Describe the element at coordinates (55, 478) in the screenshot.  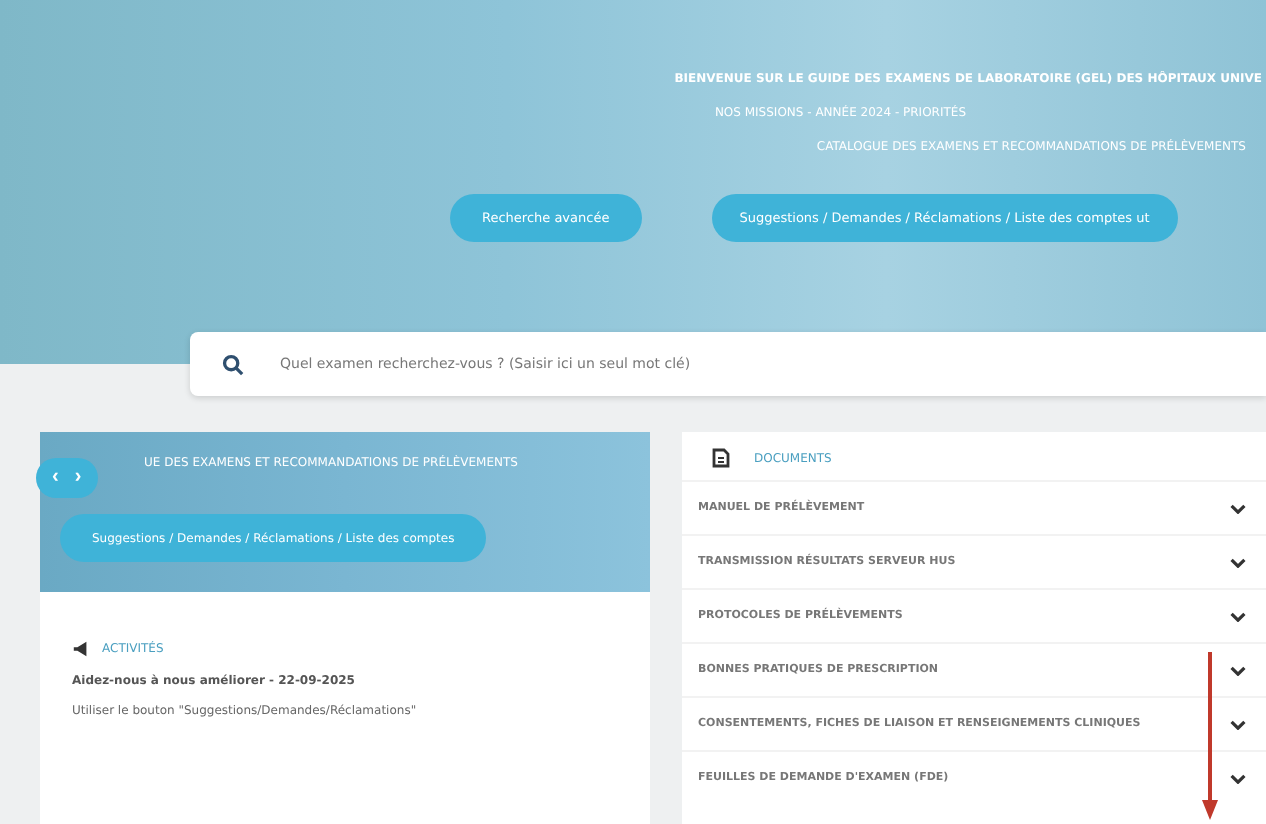
I see `previous-button: ‹` at that location.